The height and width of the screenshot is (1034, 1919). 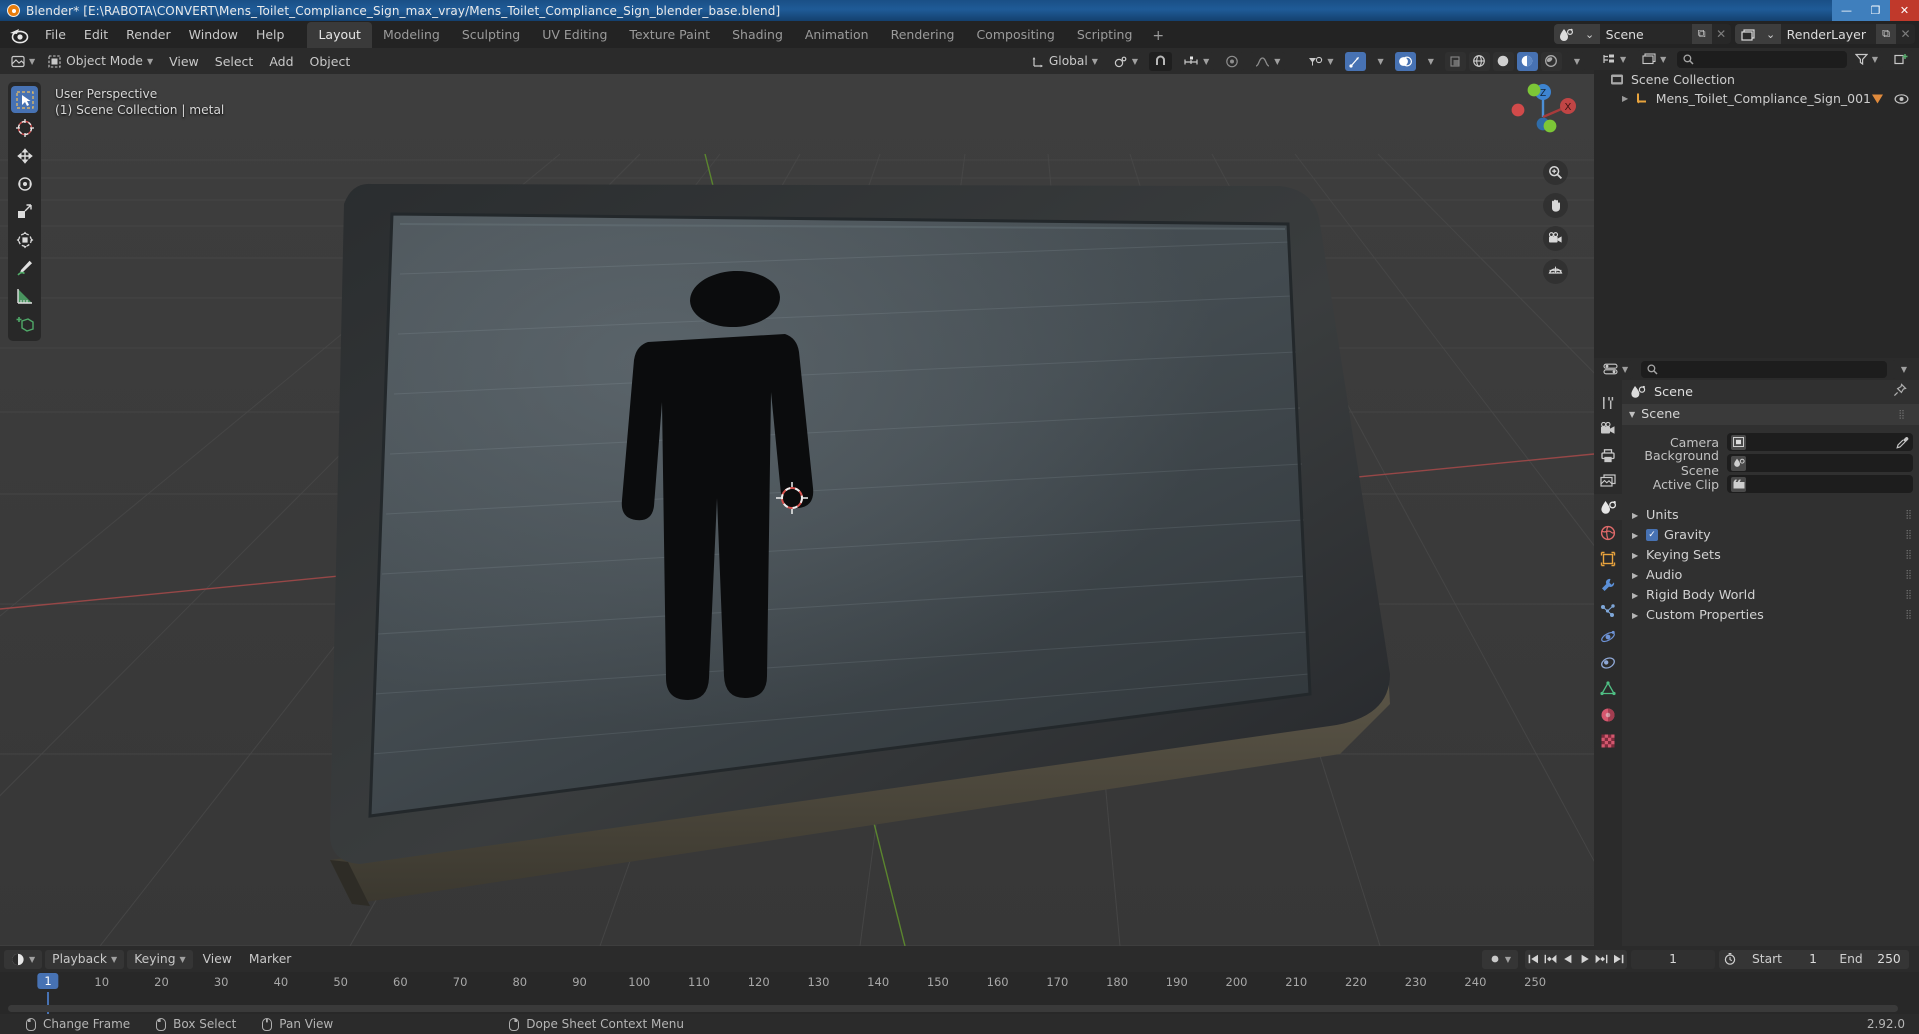 I want to click on toggle-orthographic-grid-icon, so click(x=1555, y=271).